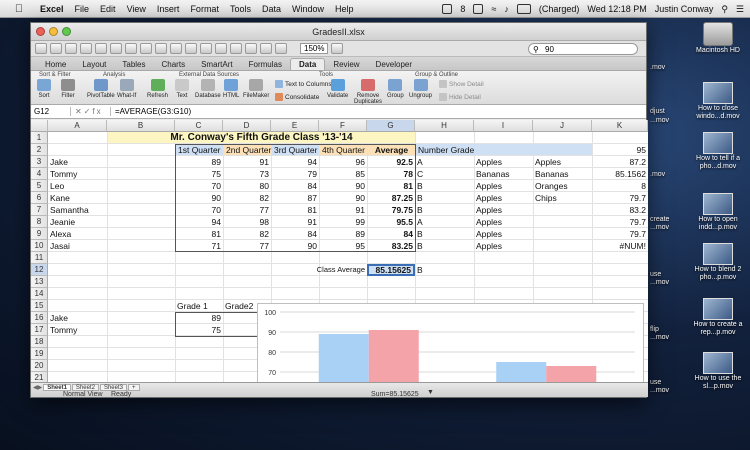  What do you see at coordinates (176, 48) in the screenshot?
I see `undo-icon` at bounding box center [176, 48].